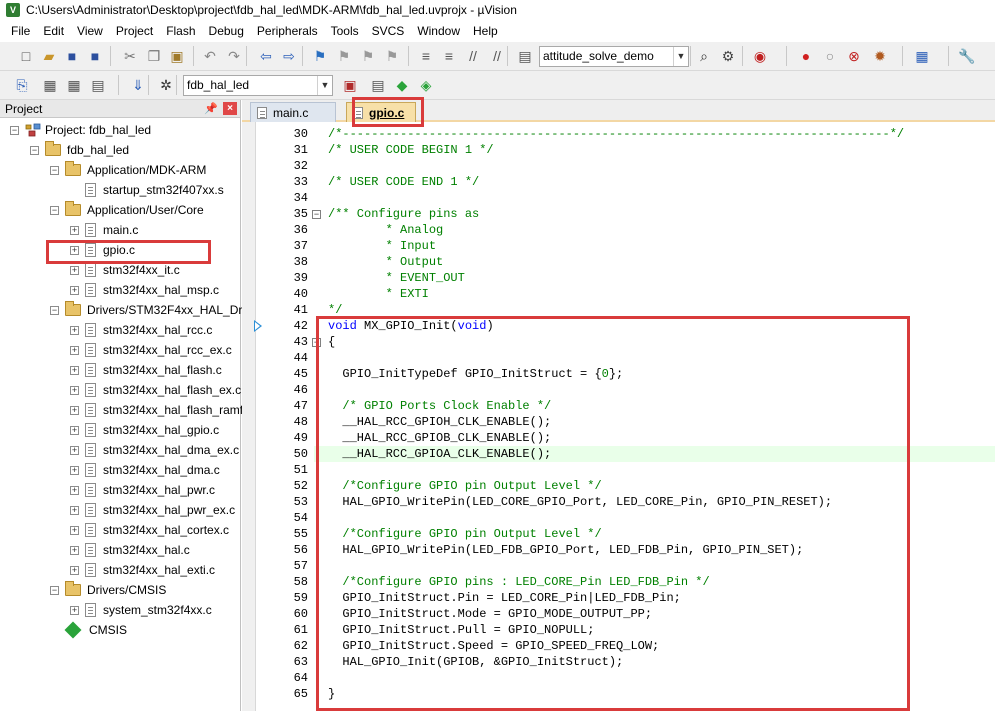 The image size is (995, 711). Describe the element at coordinates (49, 56) in the screenshot. I see `open-folder-icon: ▰` at that location.